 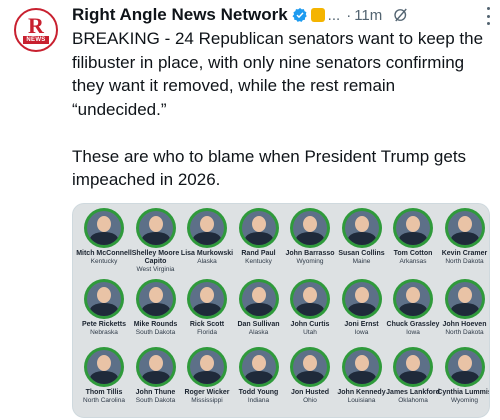 What do you see at coordinates (413, 261) in the screenshot?
I see `senator-state: Arkansas` at bounding box center [413, 261].